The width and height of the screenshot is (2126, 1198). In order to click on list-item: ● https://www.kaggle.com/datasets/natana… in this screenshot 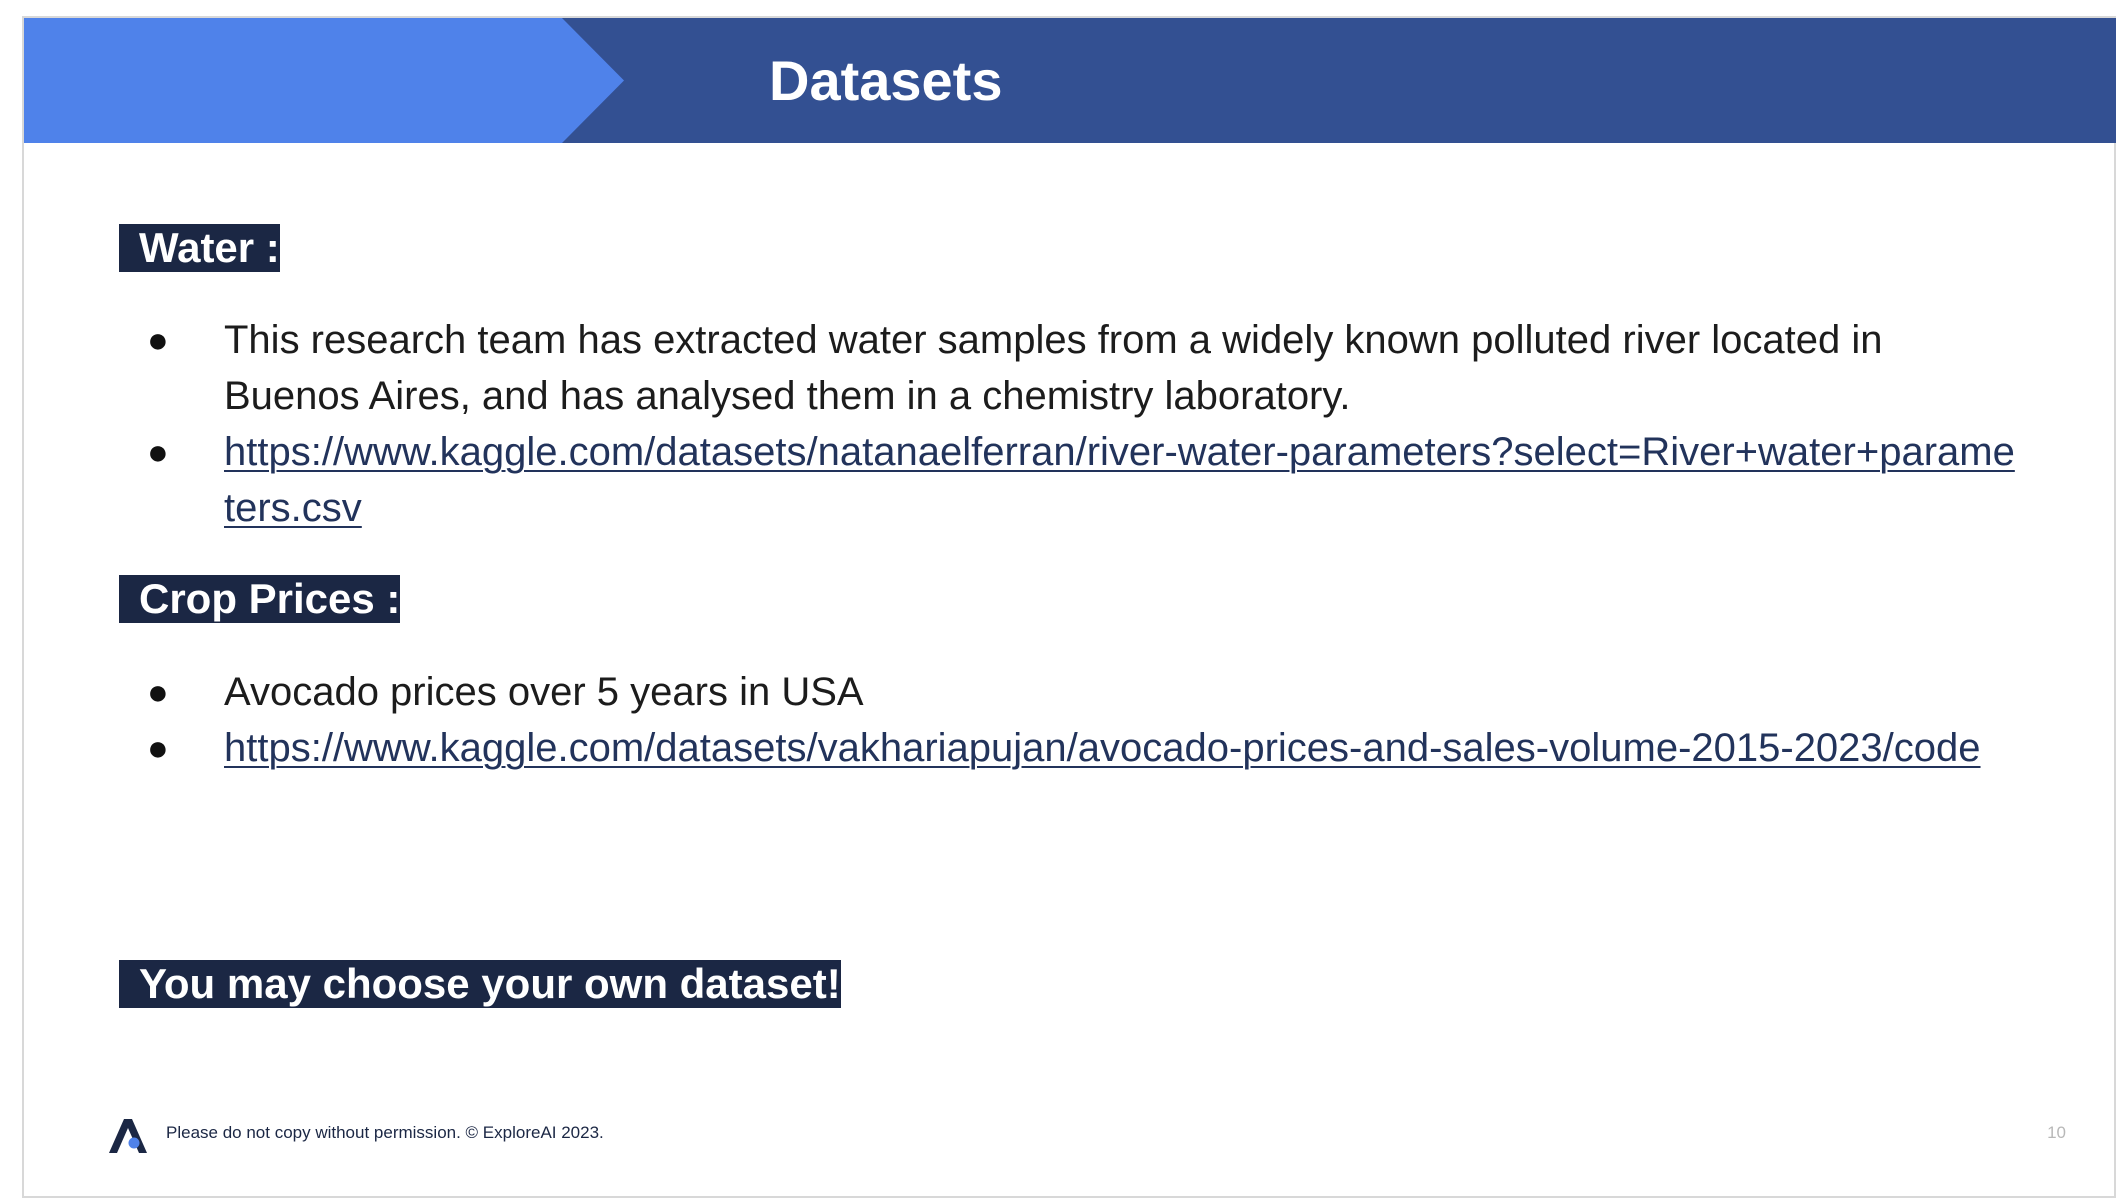, I will do `click(1071, 480)`.